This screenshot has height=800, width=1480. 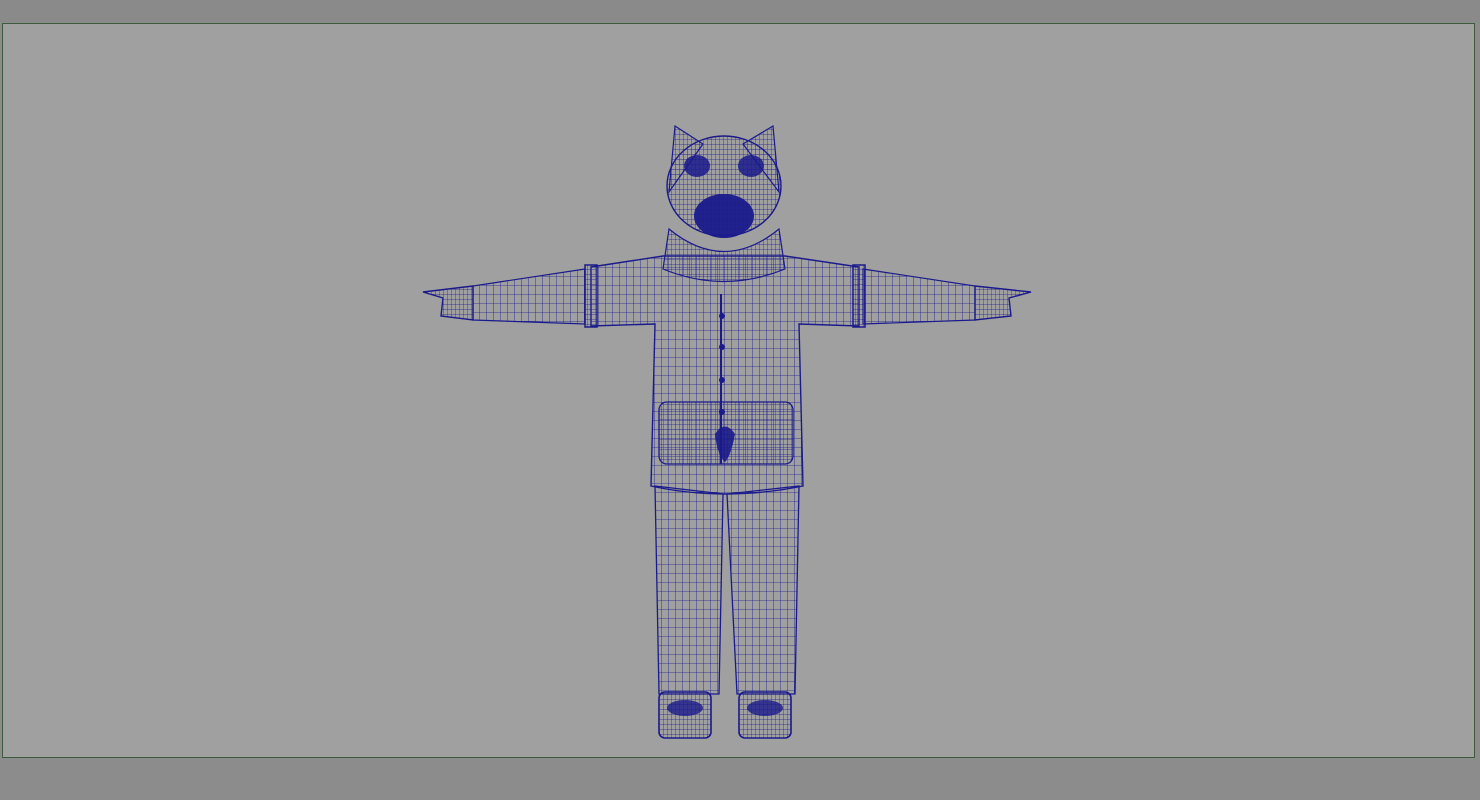 What do you see at coordinates (765, 708) in the screenshot?
I see `right-shoe-detail` at bounding box center [765, 708].